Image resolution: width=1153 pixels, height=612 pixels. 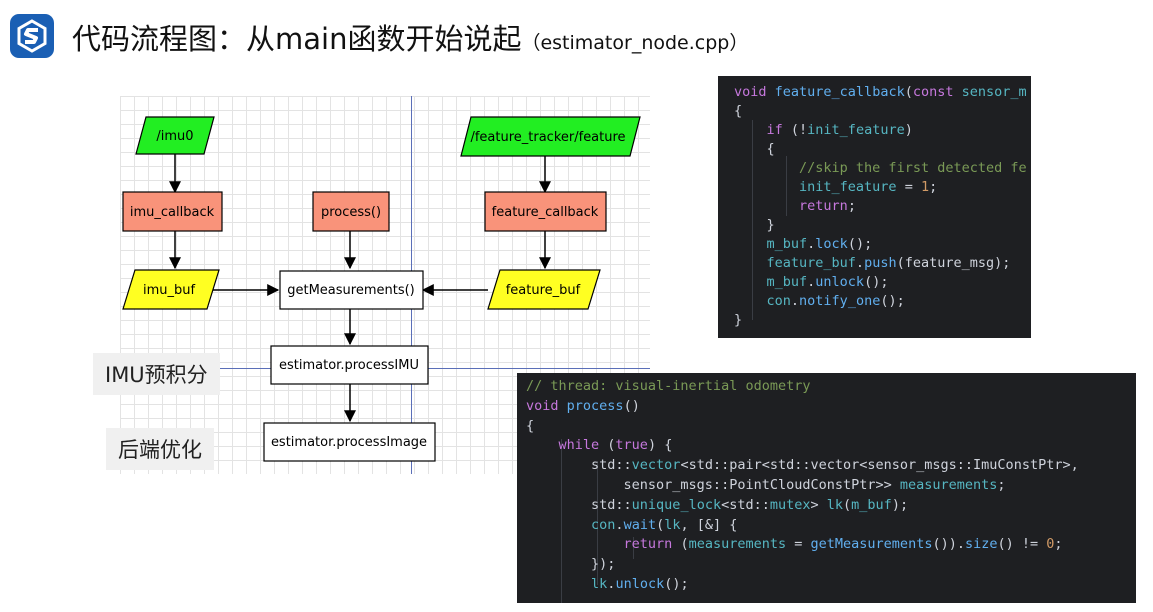 What do you see at coordinates (156, 374) in the screenshot?
I see `label-imu-preintegration: IMU预积分` at bounding box center [156, 374].